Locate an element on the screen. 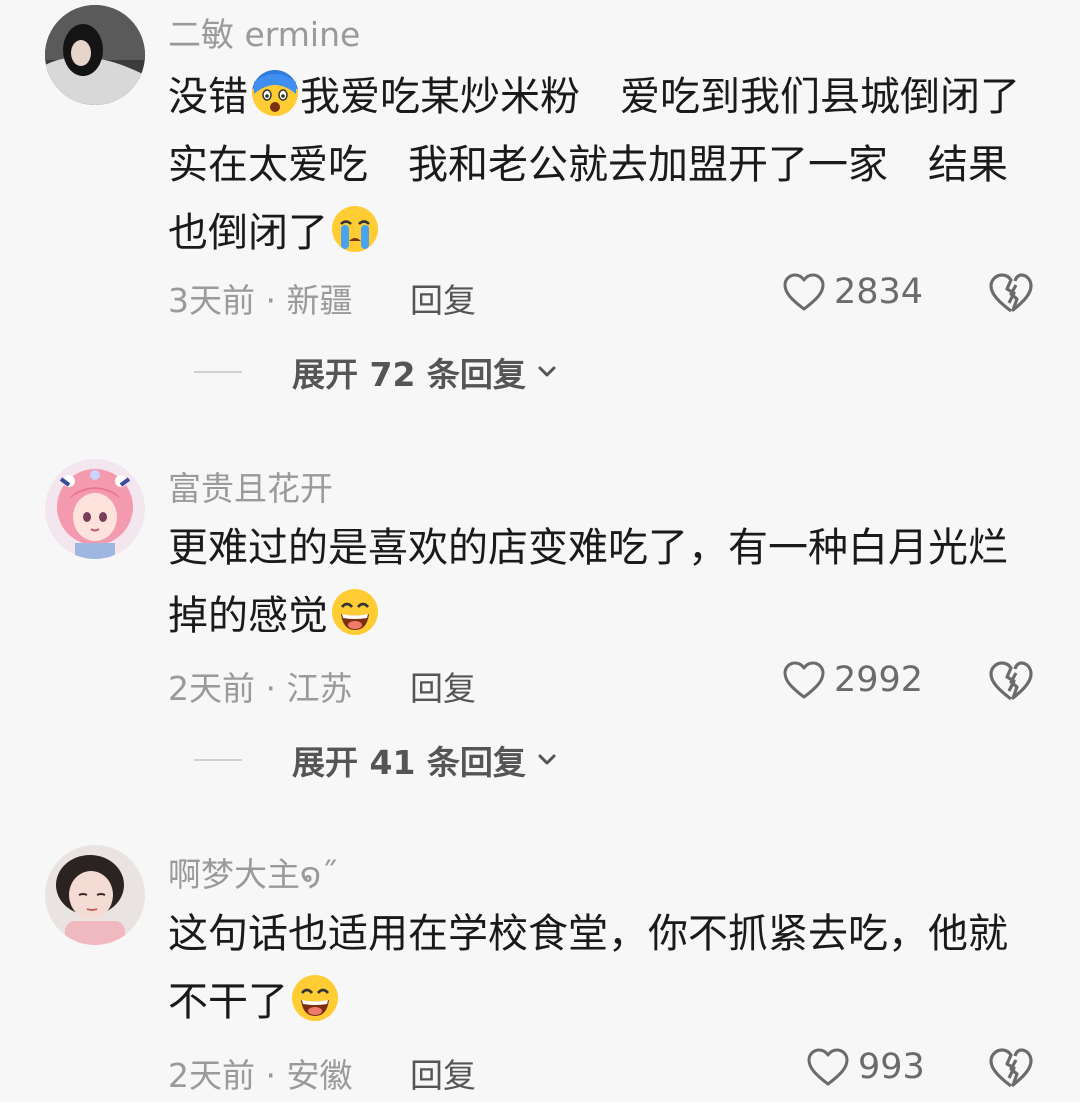 Image resolution: width=1080 pixels, height=1102 pixels. comment-meta: 2天前 · 安徽 is located at coordinates (260, 1075).